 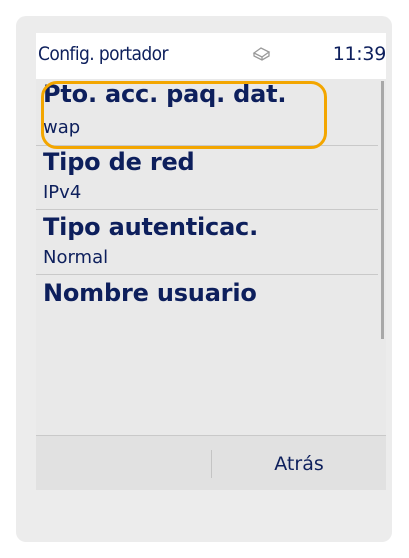 What do you see at coordinates (299, 463) in the screenshot?
I see `back-softkey: Atrás` at bounding box center [299, 463].